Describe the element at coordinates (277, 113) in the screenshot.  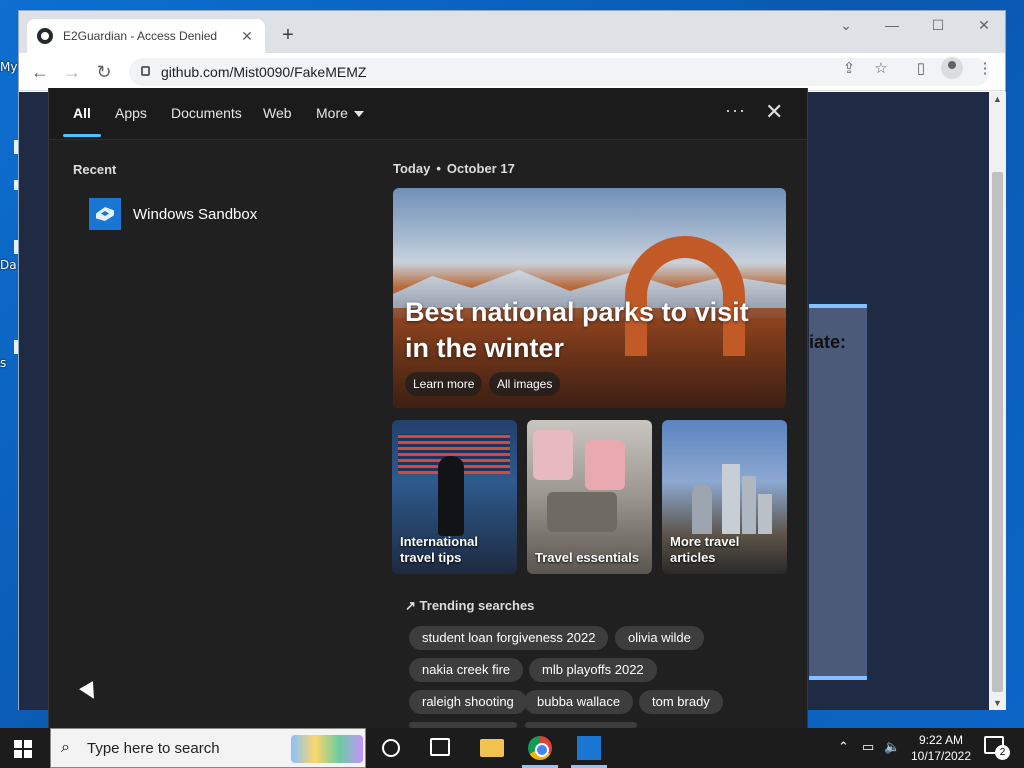
I see `tab-web: Web` at that location.